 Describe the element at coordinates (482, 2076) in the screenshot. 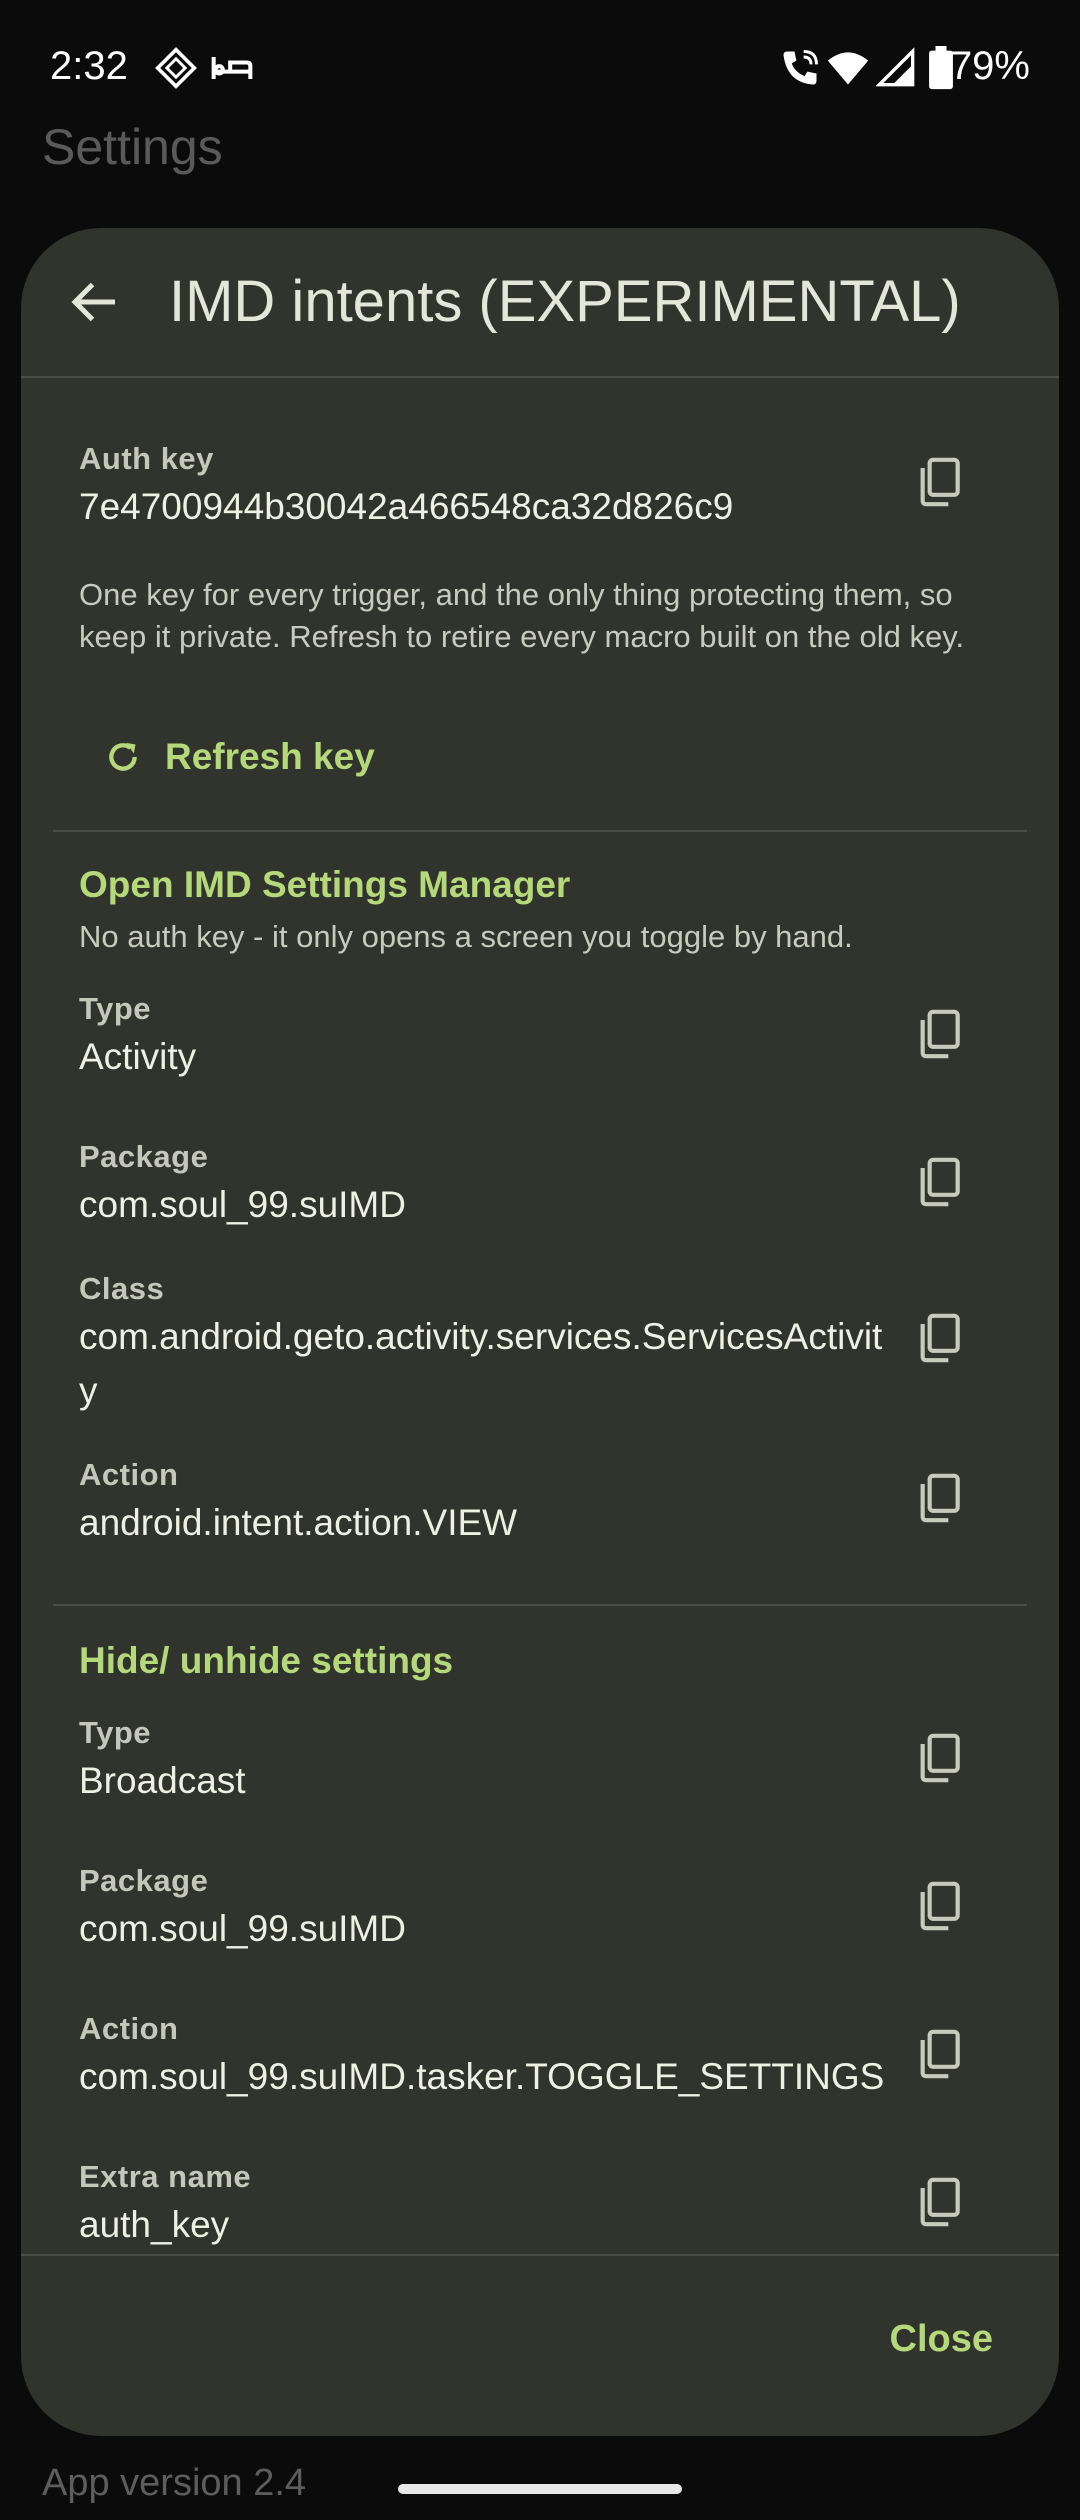

I see `field-value: com.soul_99.suIMD.tasker.TOGGLE_SETTINGS` at that location.